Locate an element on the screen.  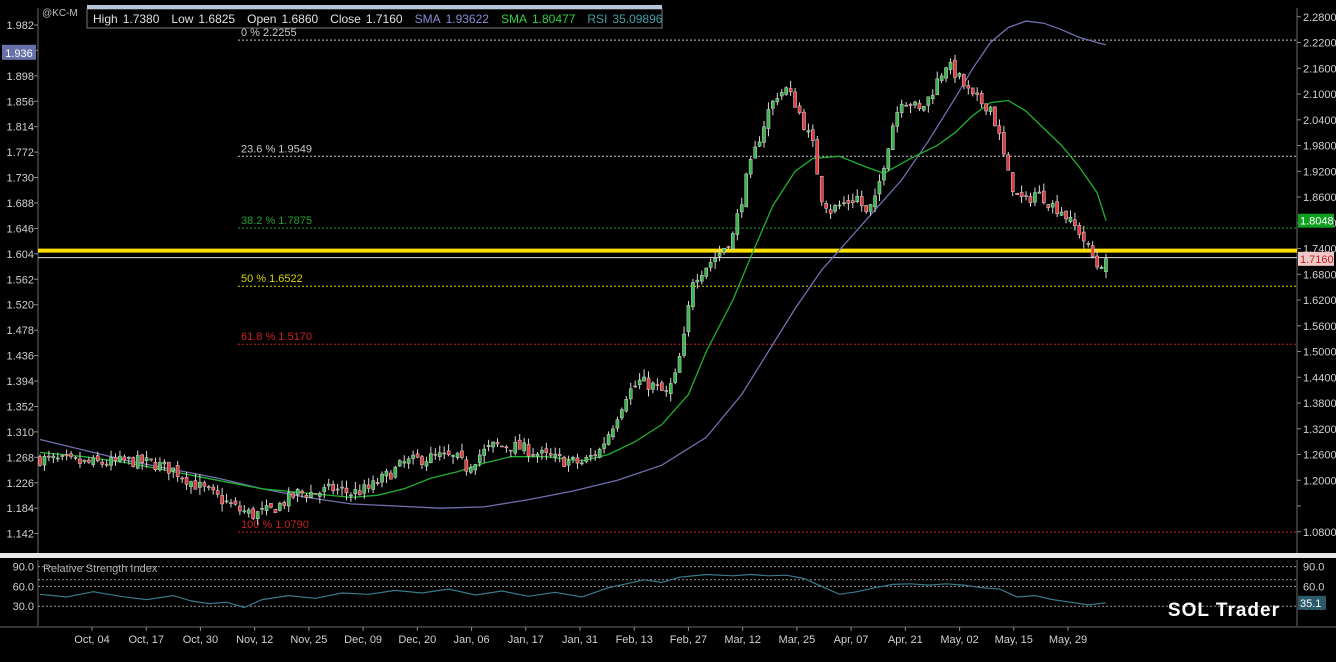
info-close-value: 1.7160 is located at coordinates (384, 19).